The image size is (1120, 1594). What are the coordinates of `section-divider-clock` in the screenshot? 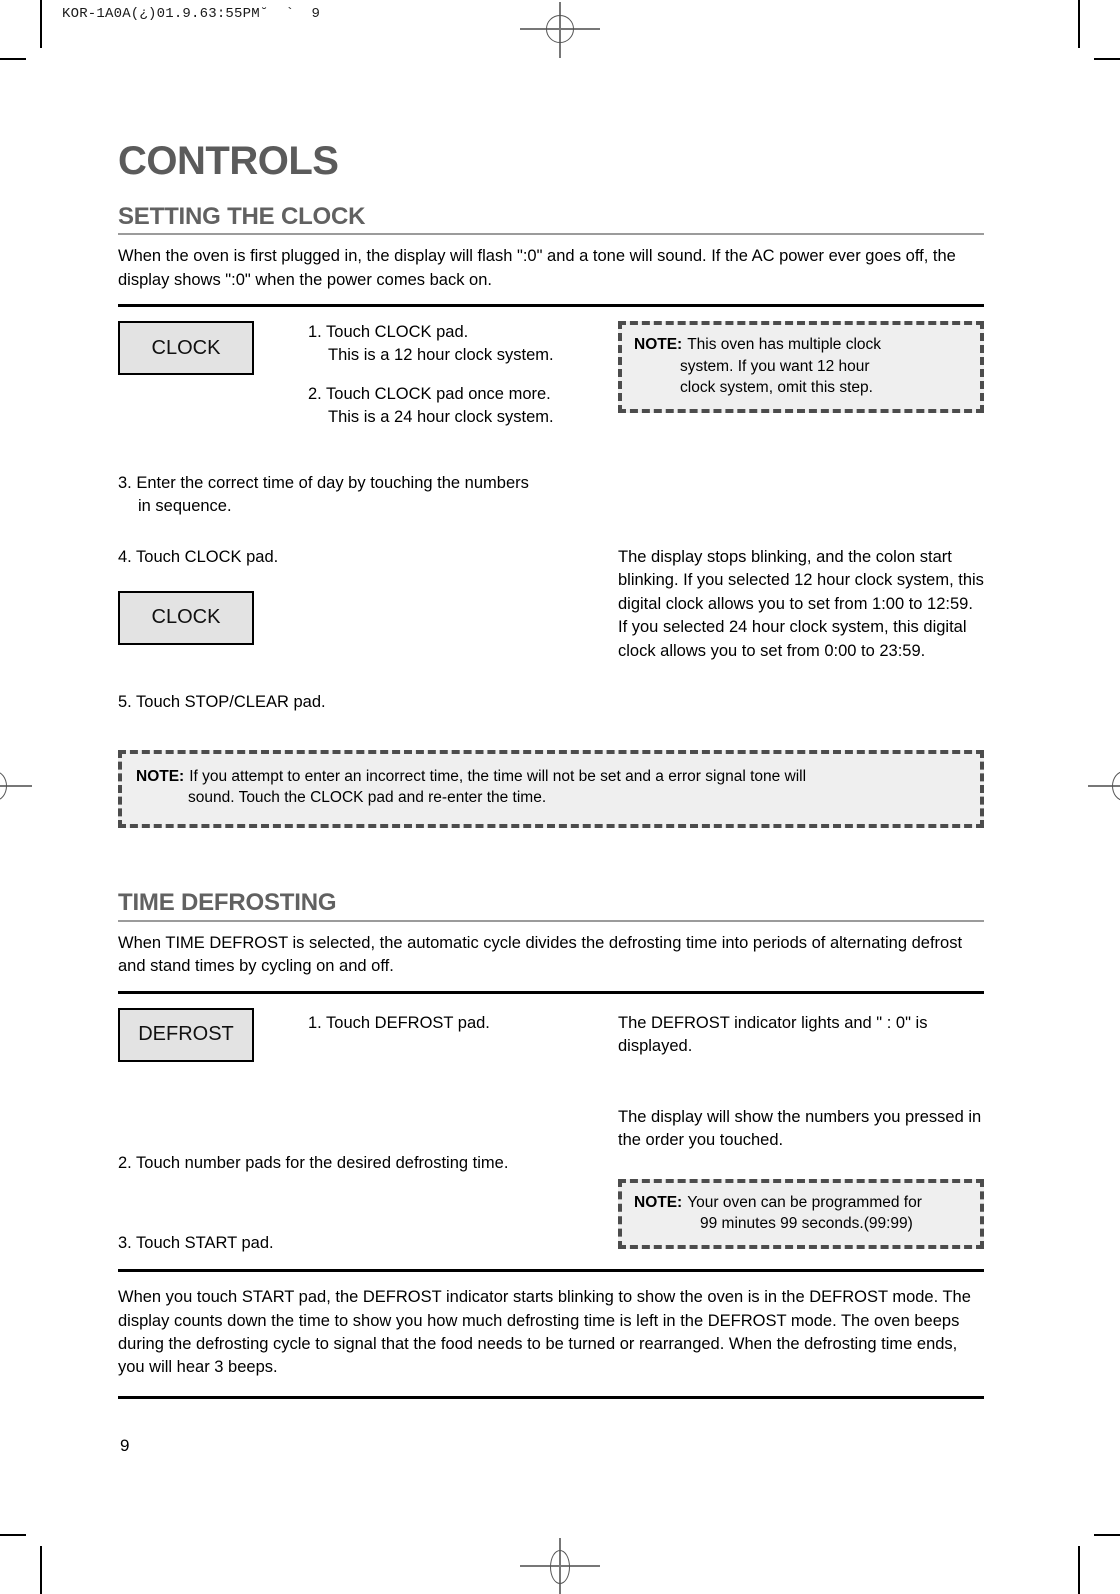 It's located at (551, 234).